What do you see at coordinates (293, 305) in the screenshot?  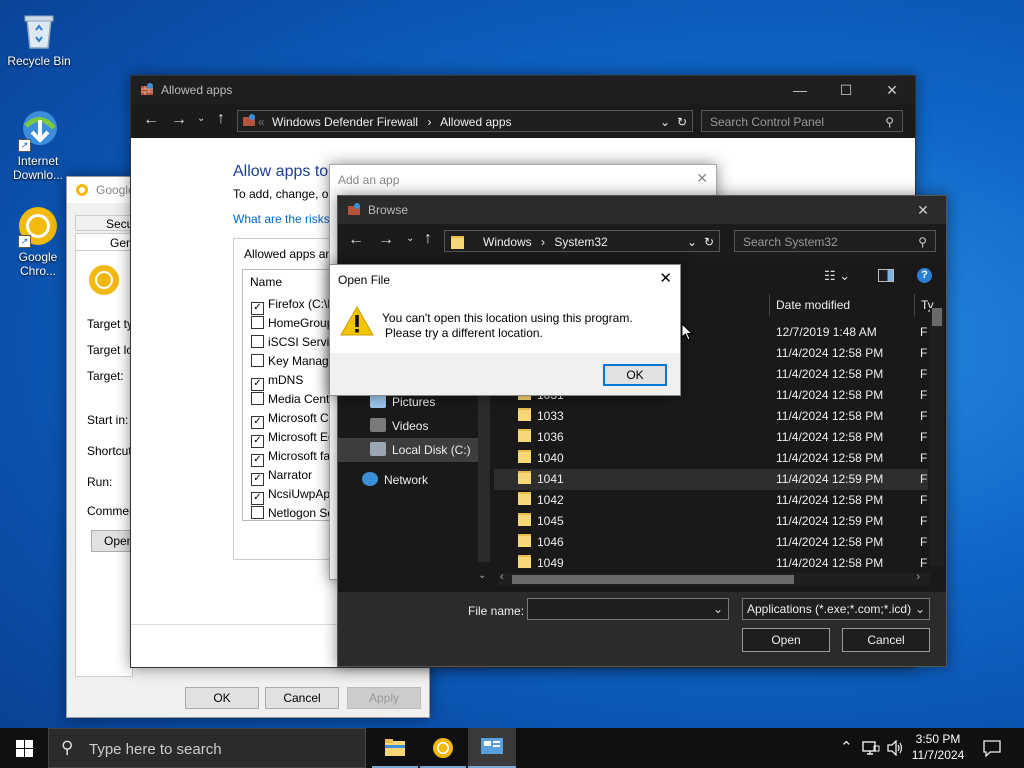 I see `app-list-item: ✓ Firefox (C:\P` at bounding box center [293, 305].